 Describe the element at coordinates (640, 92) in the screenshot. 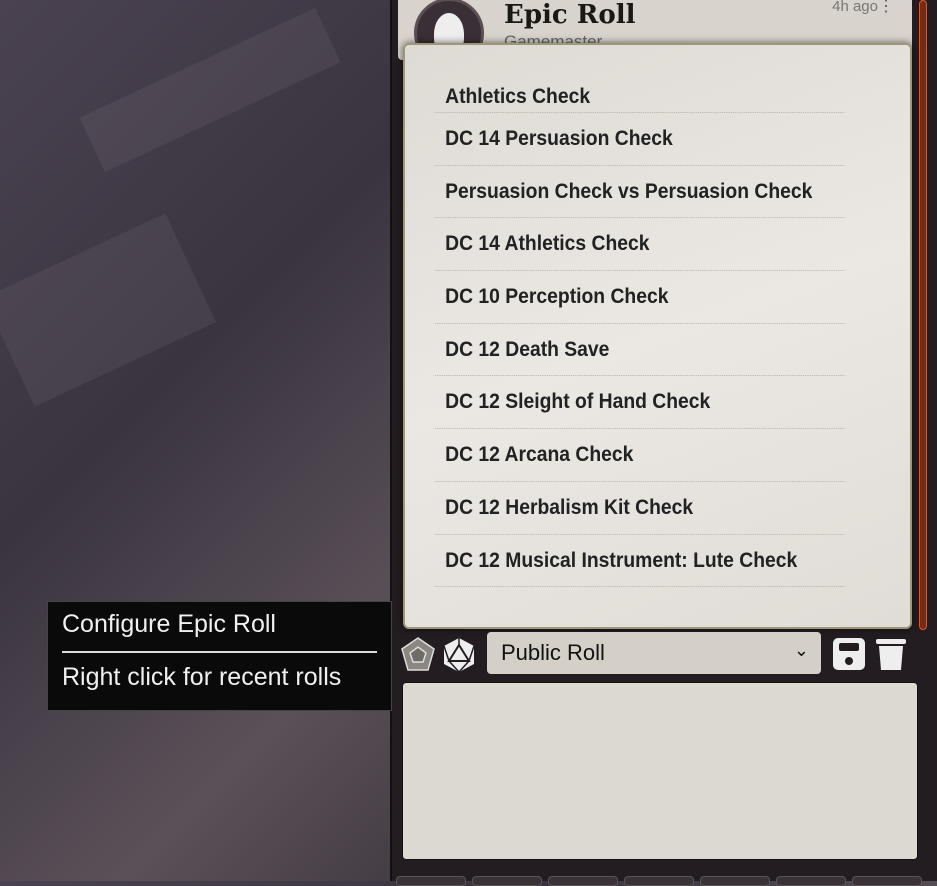

I see `menu-item: Athletics Check` at that location.